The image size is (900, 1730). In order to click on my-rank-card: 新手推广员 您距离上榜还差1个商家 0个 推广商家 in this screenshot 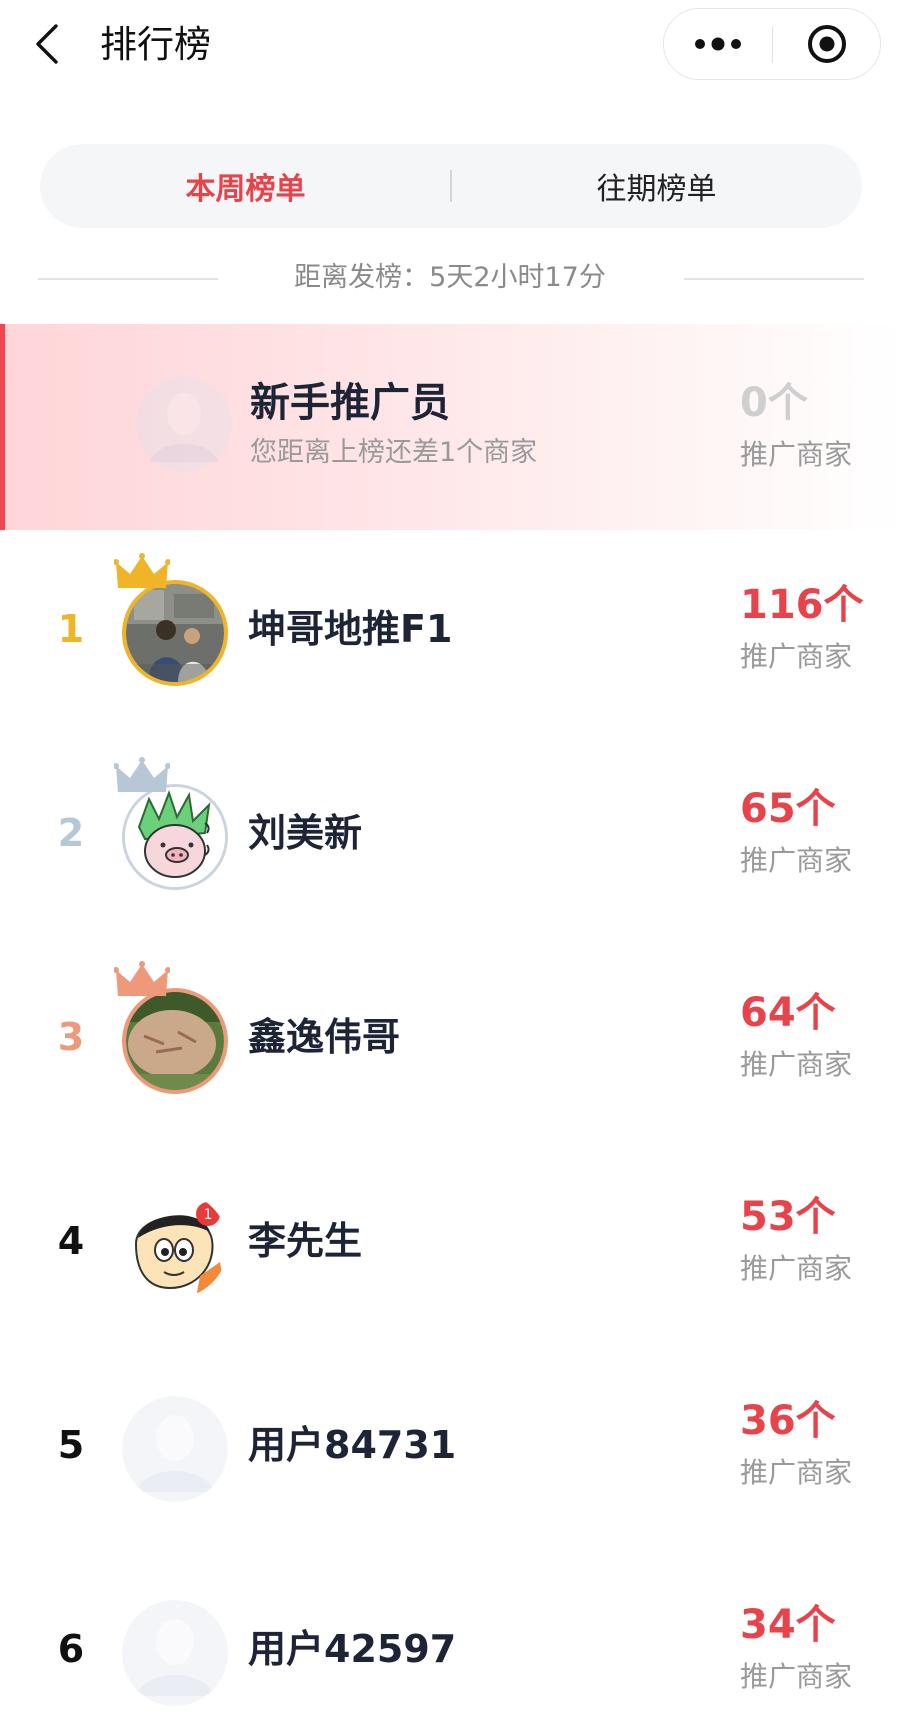, I will do `click(450, 427)`.